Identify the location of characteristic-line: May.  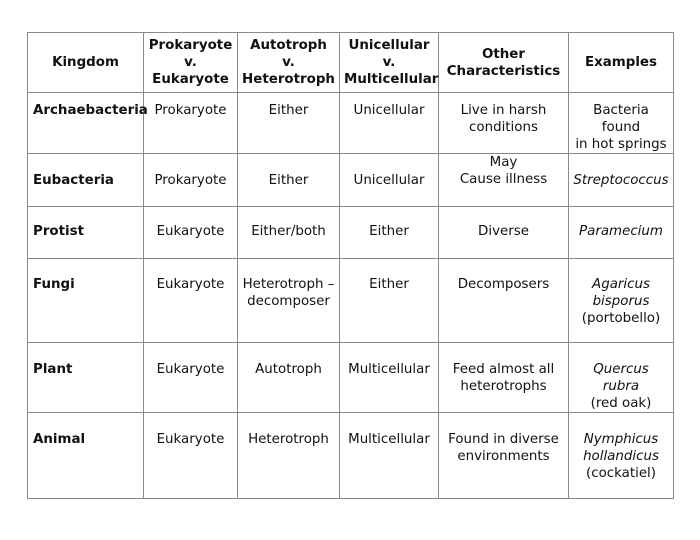
(503, 162).